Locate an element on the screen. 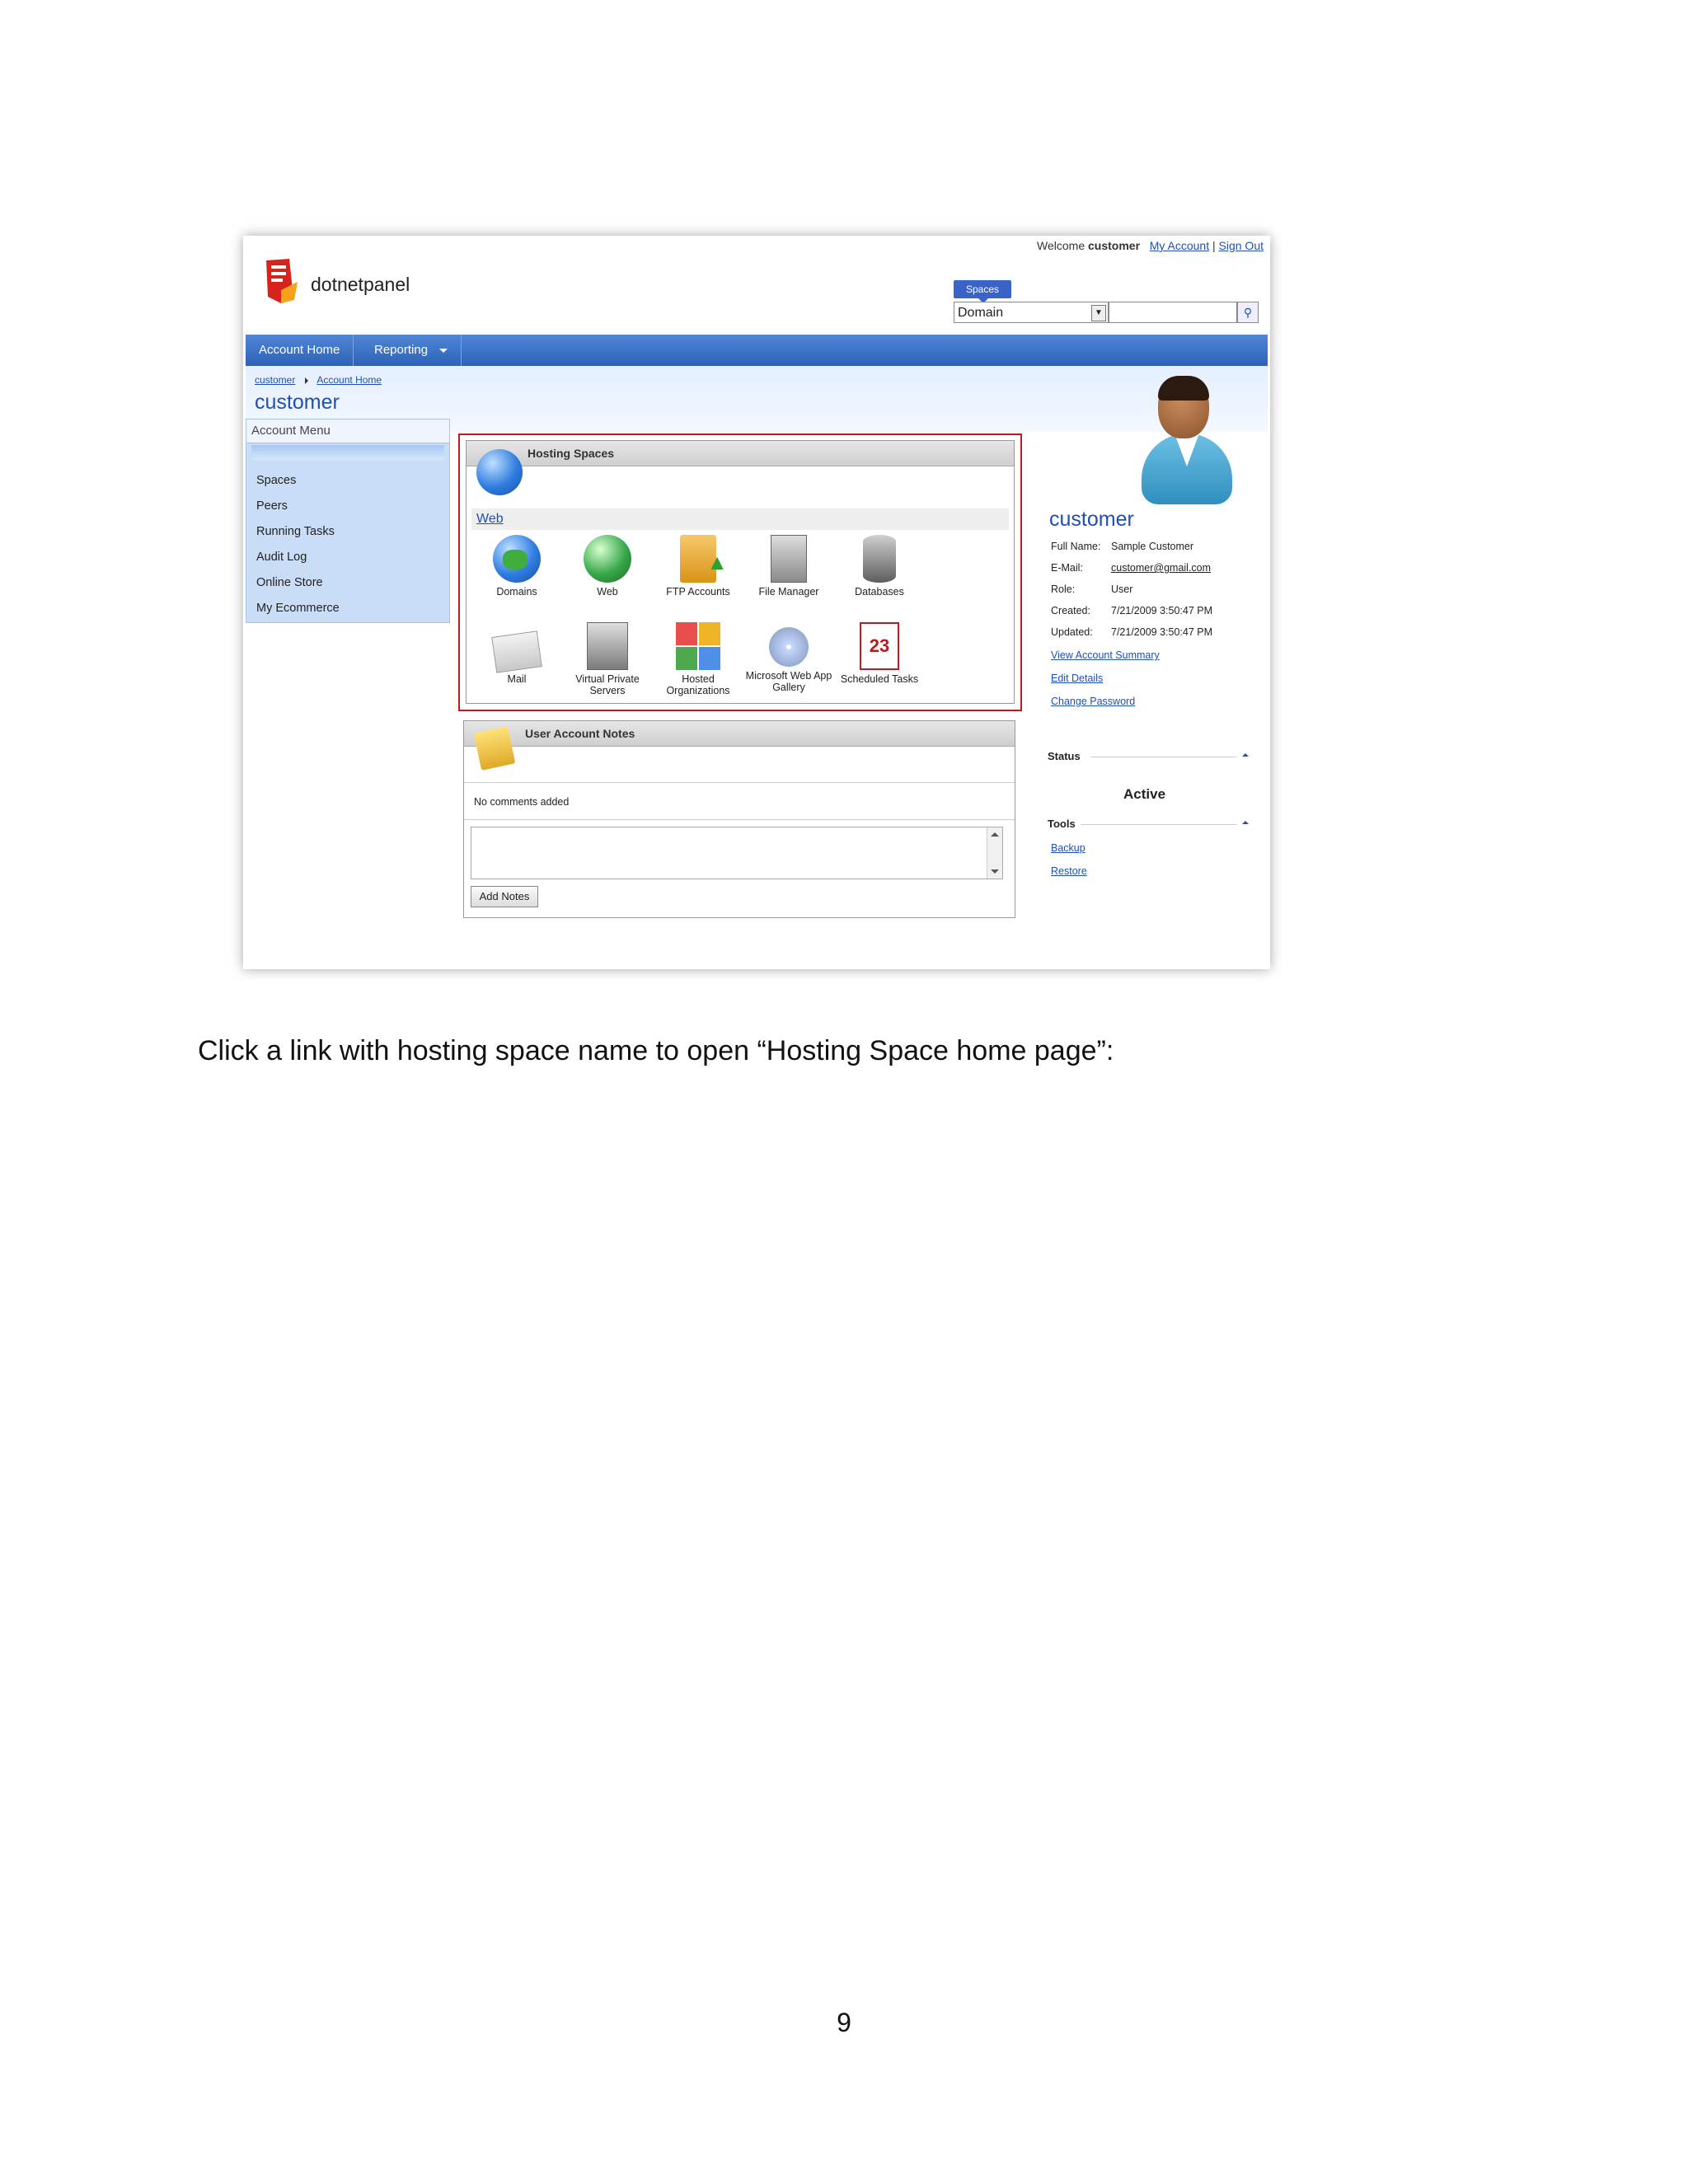 This screenshot has height=2184, width=1688. restore-link: Restore is located at coordinates (1069, 871).